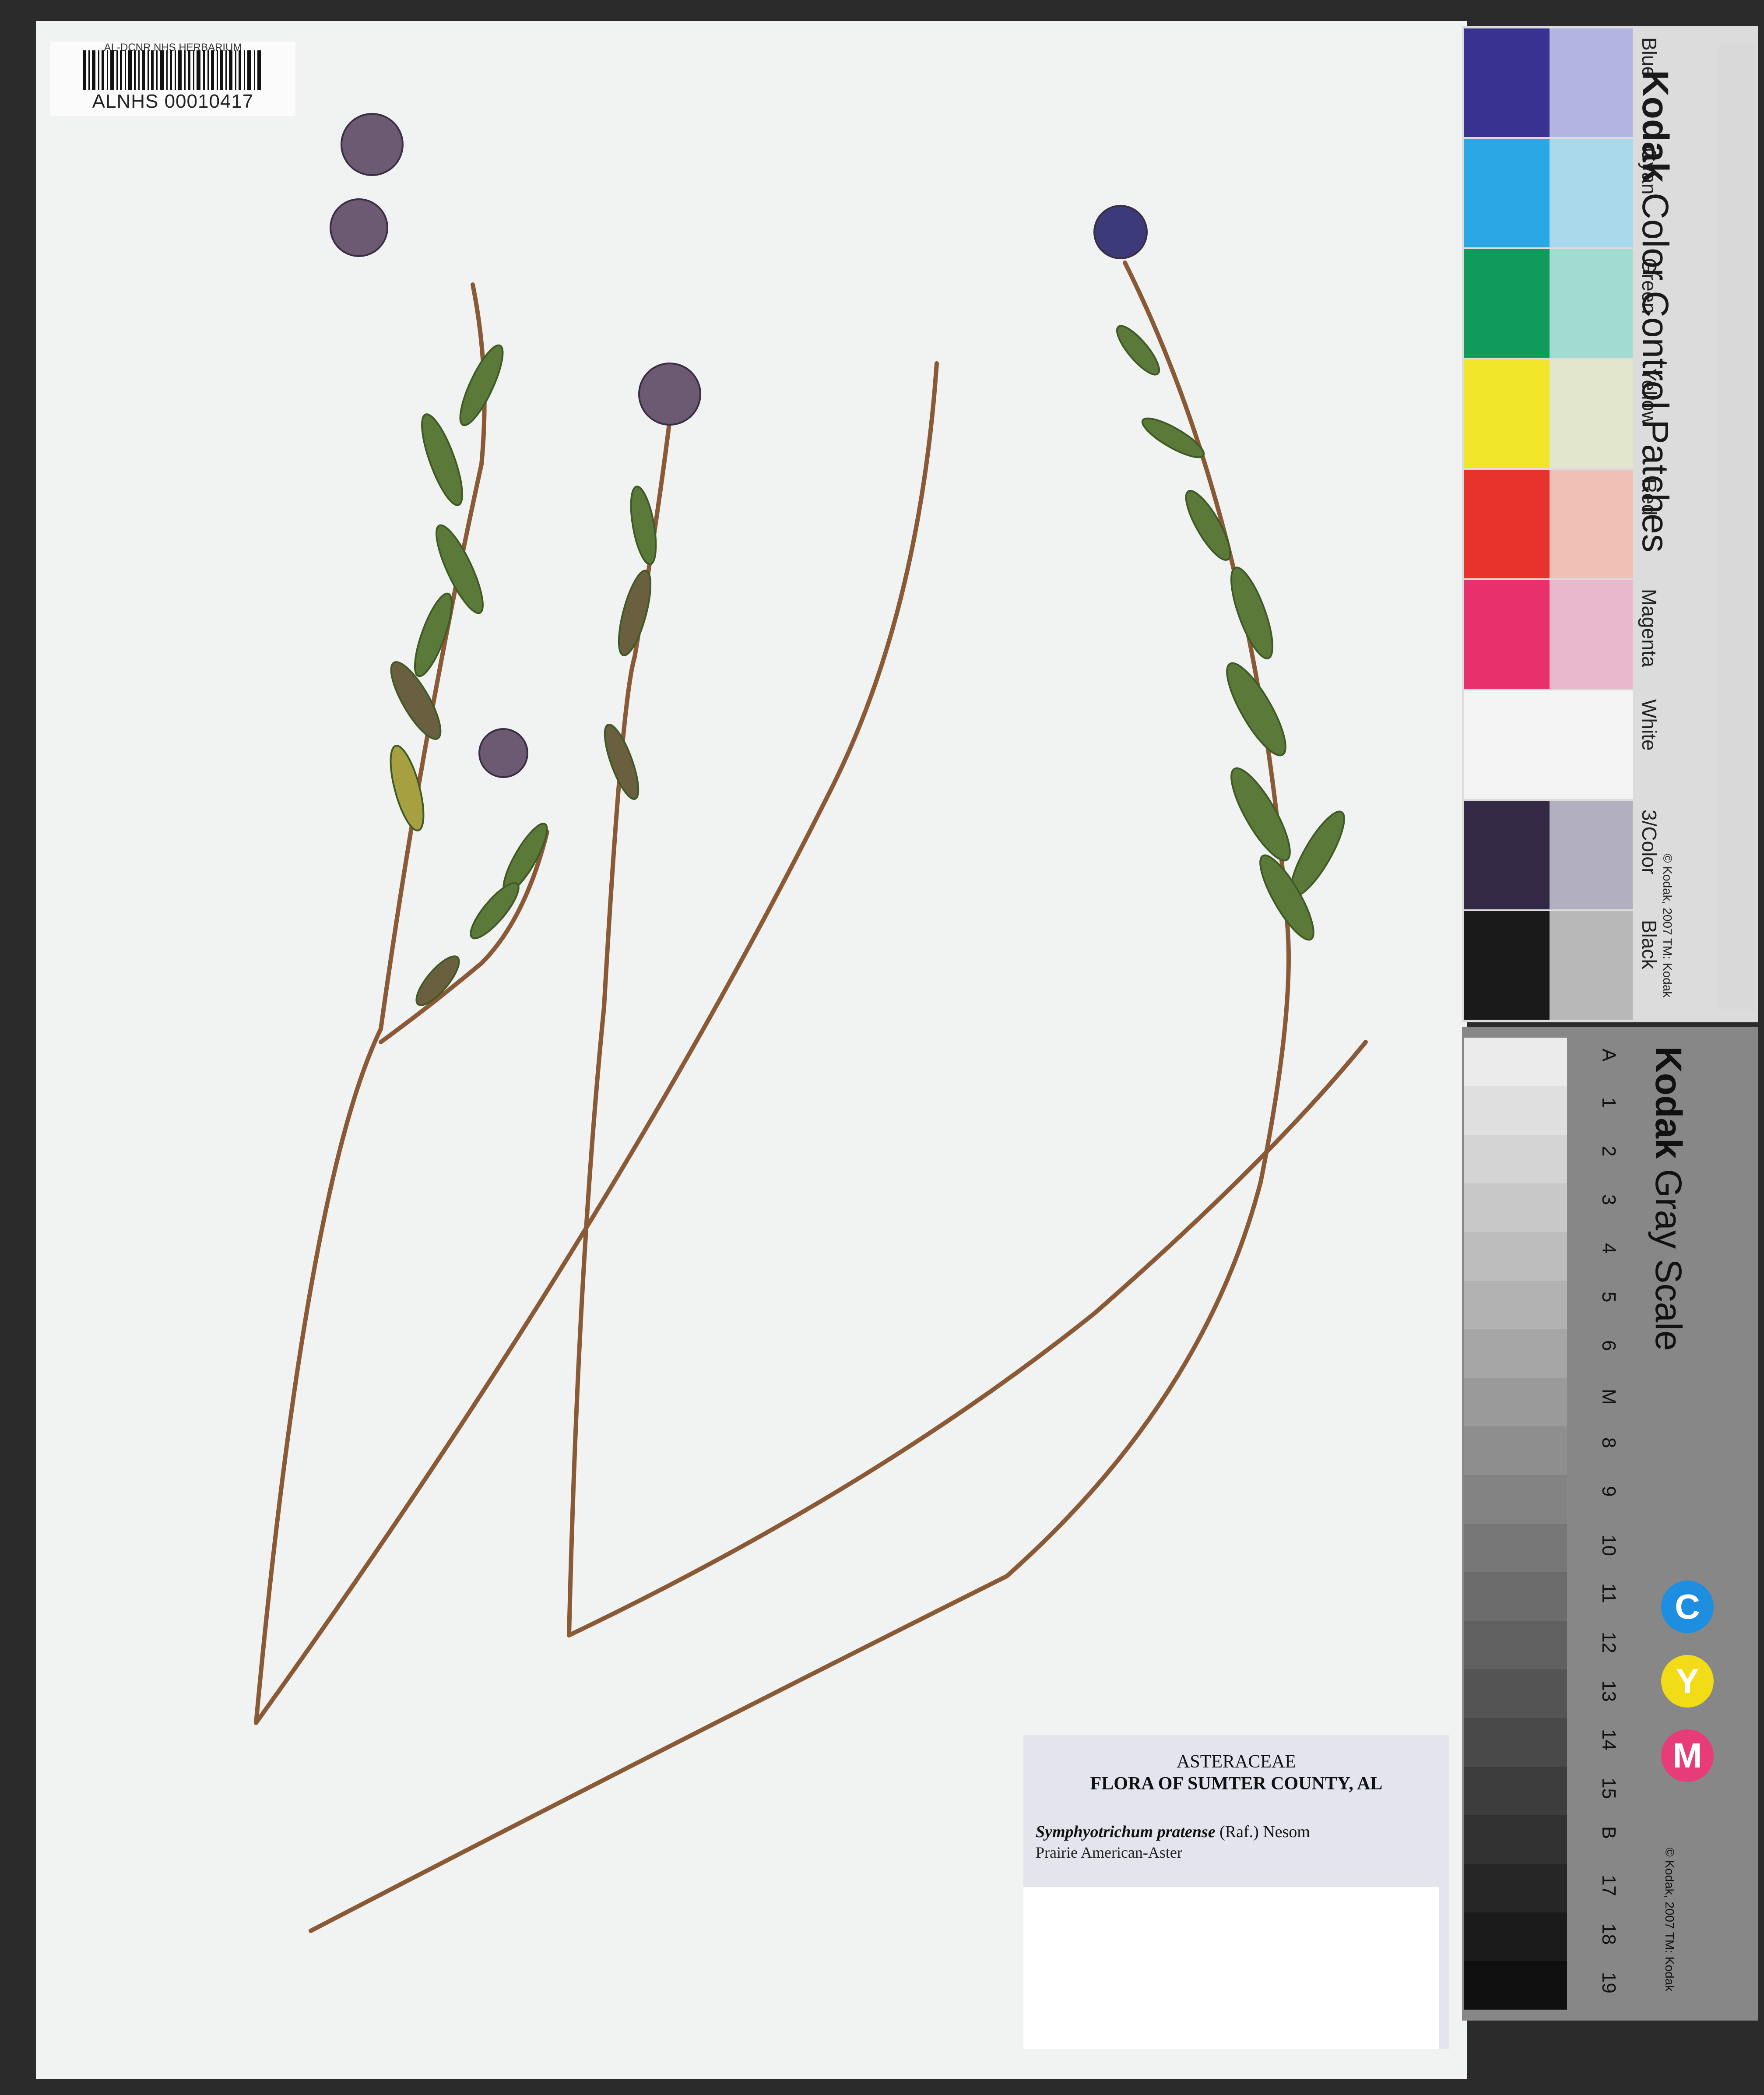 This screenshot has height=2095, width=1764. What do you see at coordinates (1609, 1055) in the screenshot?
I see `gray-step-label: A` at bounding box center [1609, 1055].